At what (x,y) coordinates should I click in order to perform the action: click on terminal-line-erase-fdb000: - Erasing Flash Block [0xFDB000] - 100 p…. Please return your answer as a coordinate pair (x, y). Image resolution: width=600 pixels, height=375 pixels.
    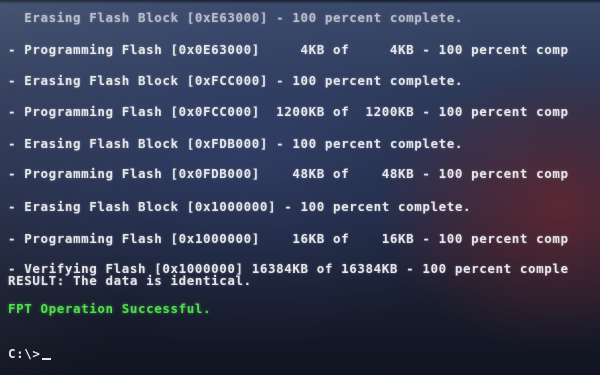
    Looking at the image, I should click on (236, 143).